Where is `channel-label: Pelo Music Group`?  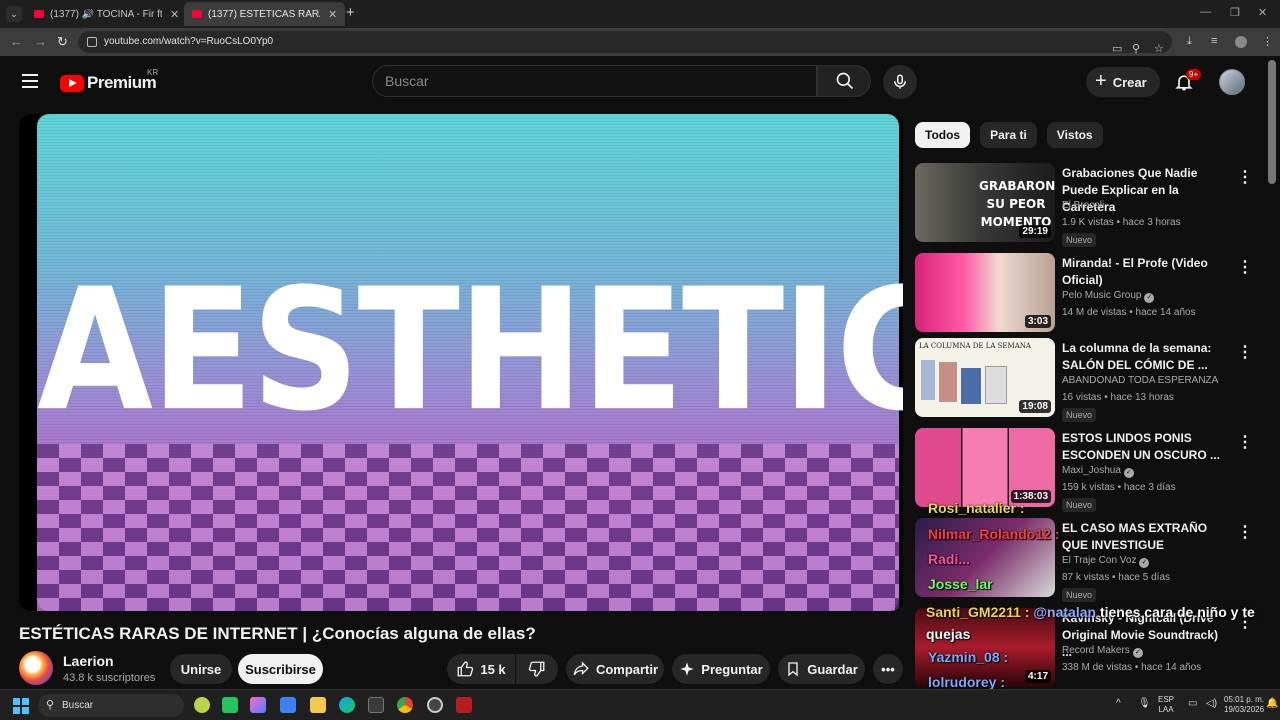
channel-label: Pelo Music Group is located at coordinates (1102, 295).